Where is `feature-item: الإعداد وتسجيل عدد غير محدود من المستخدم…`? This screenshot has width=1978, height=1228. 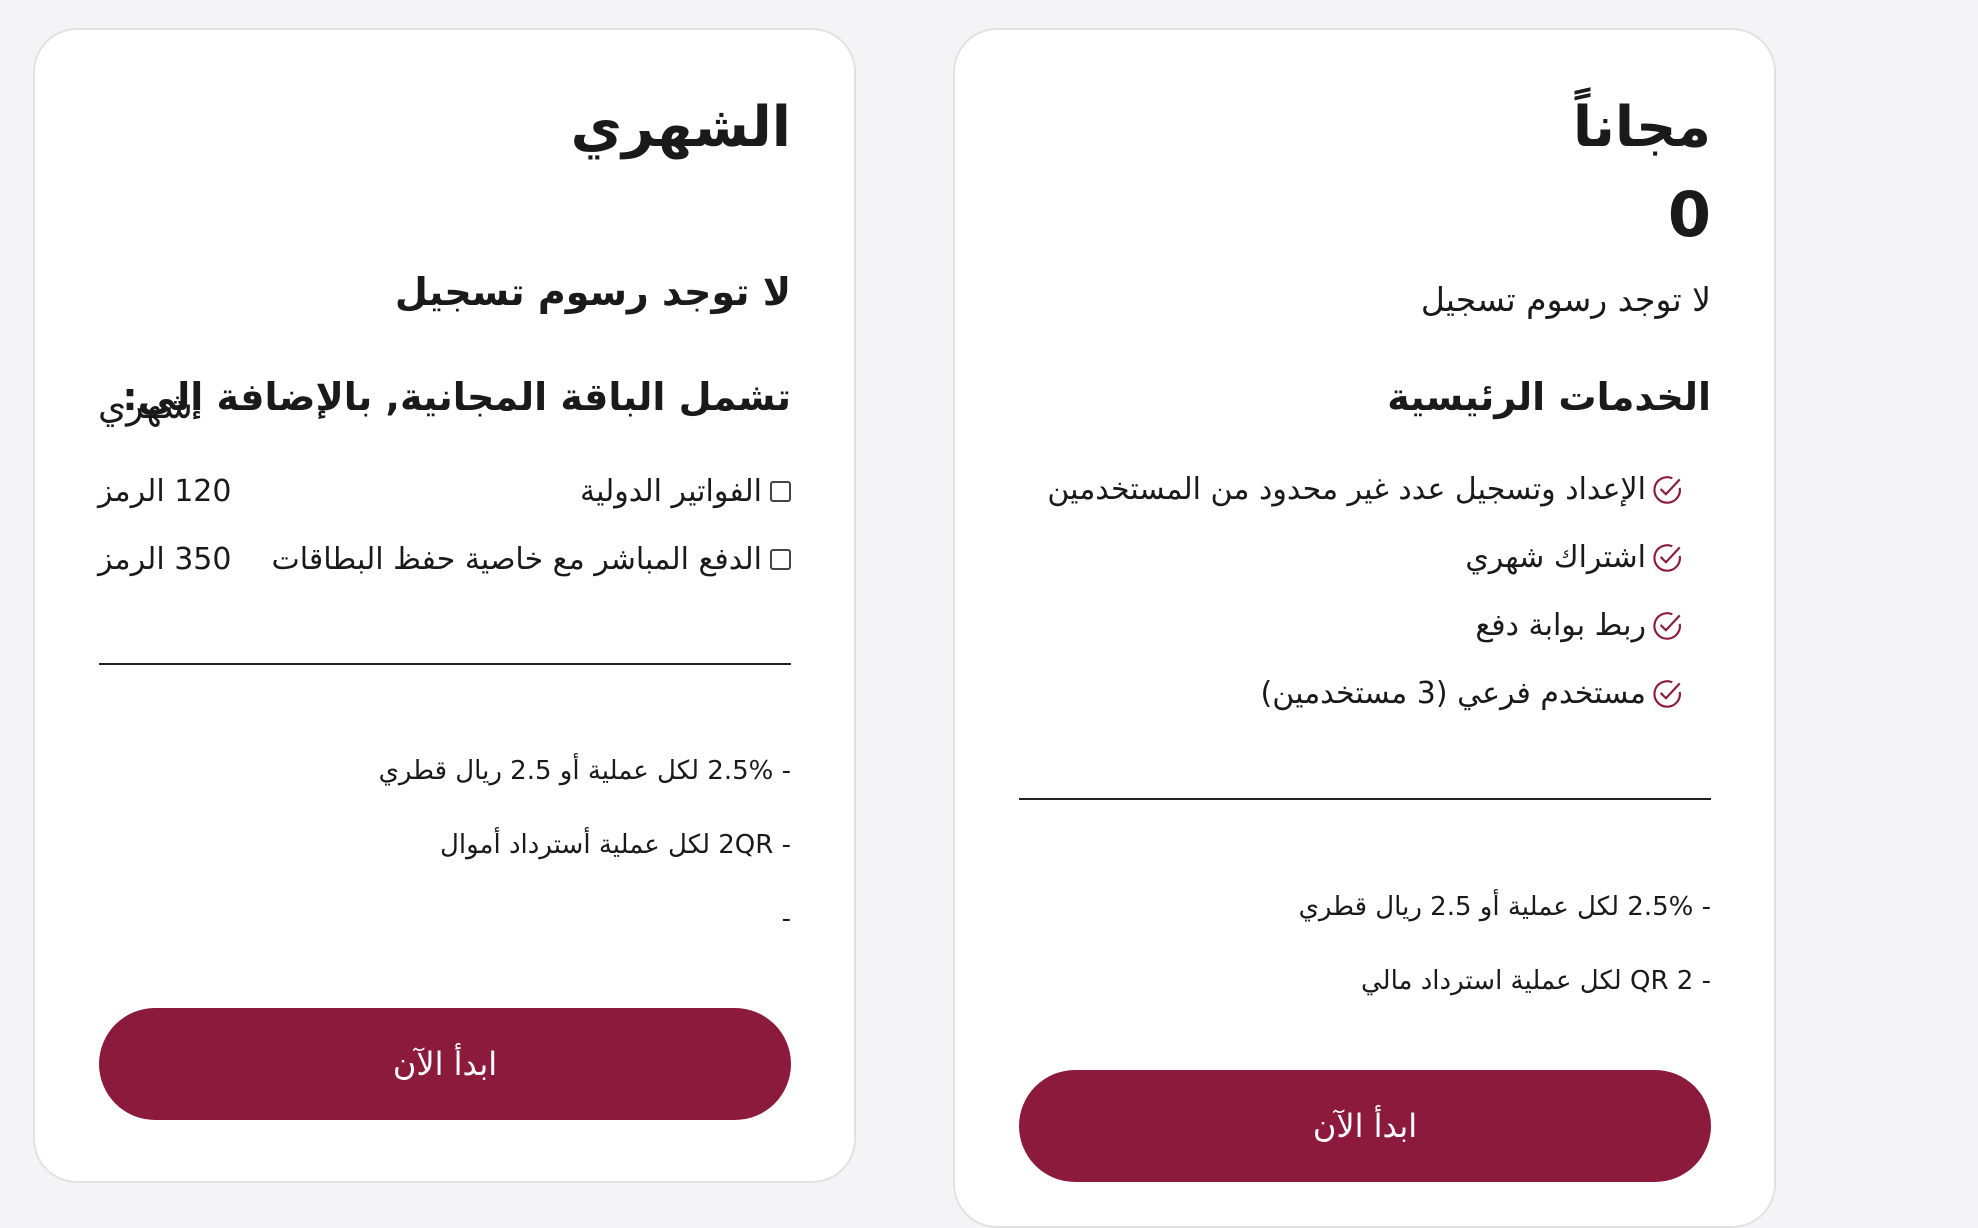 feature-item: الإعداد وتسجيل عدد غير محدود من المستخدم… is located at coordinates (1365, 489).